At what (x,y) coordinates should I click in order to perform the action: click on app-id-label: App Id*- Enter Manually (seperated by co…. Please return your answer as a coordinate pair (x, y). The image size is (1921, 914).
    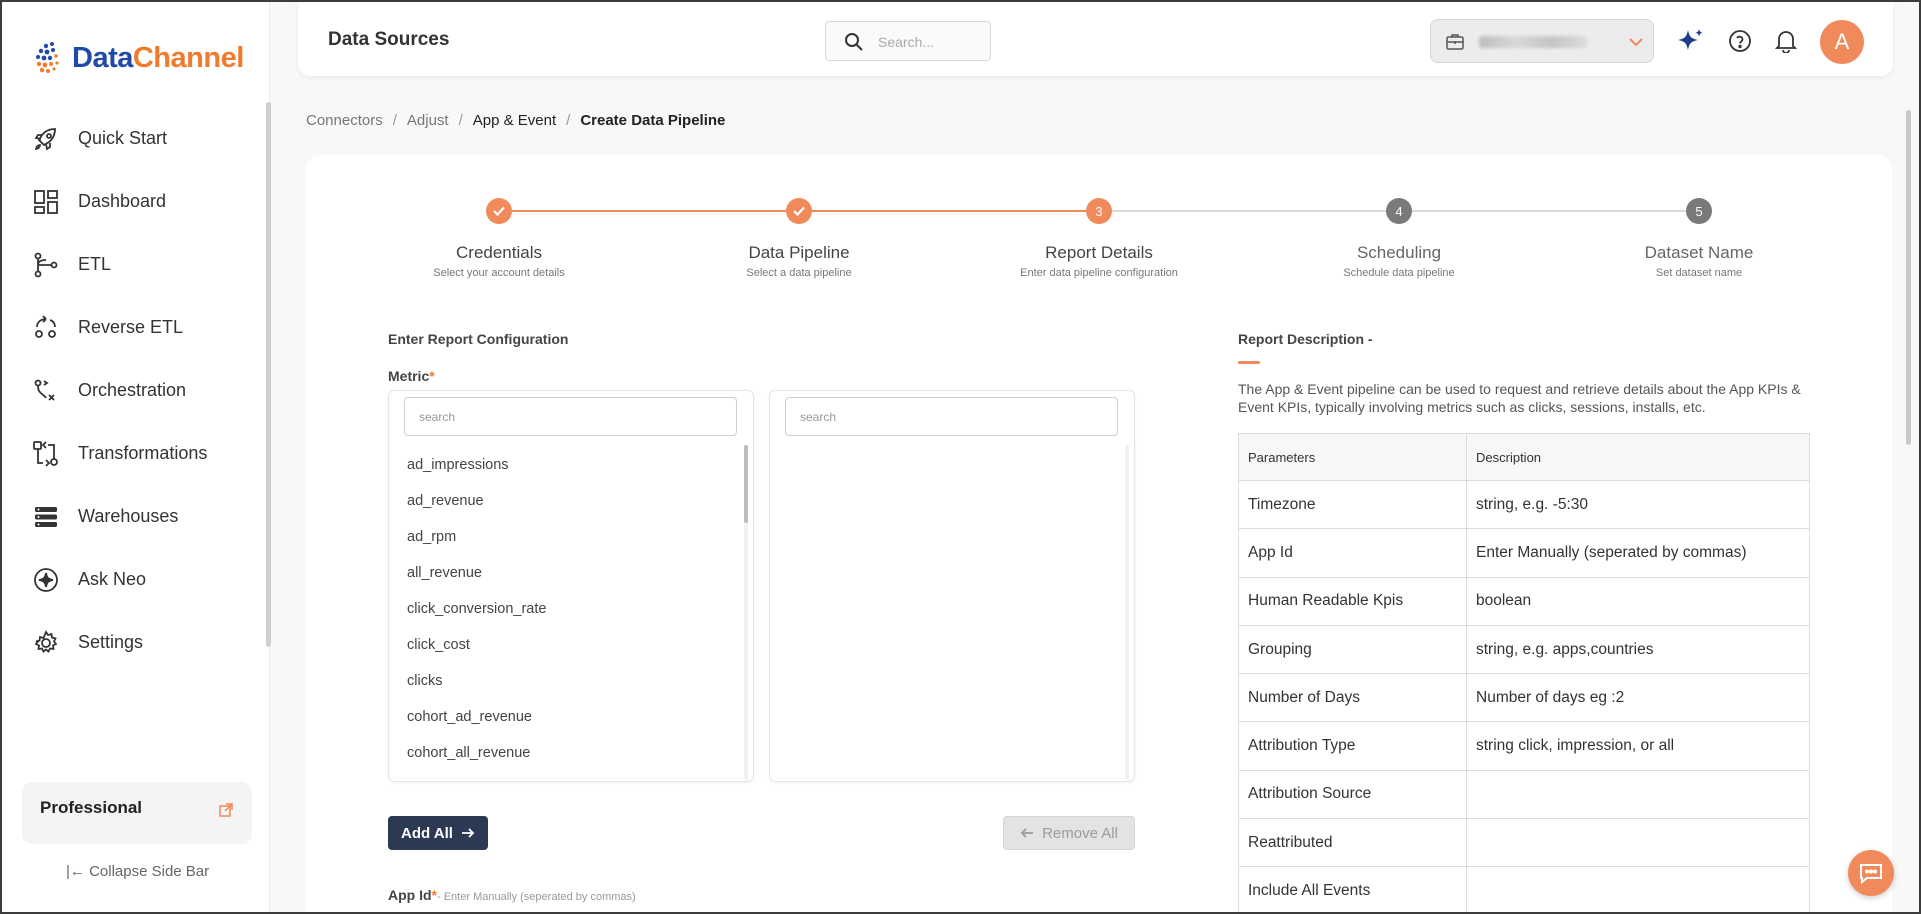
    Looking at the image, I should click on (512, 895).